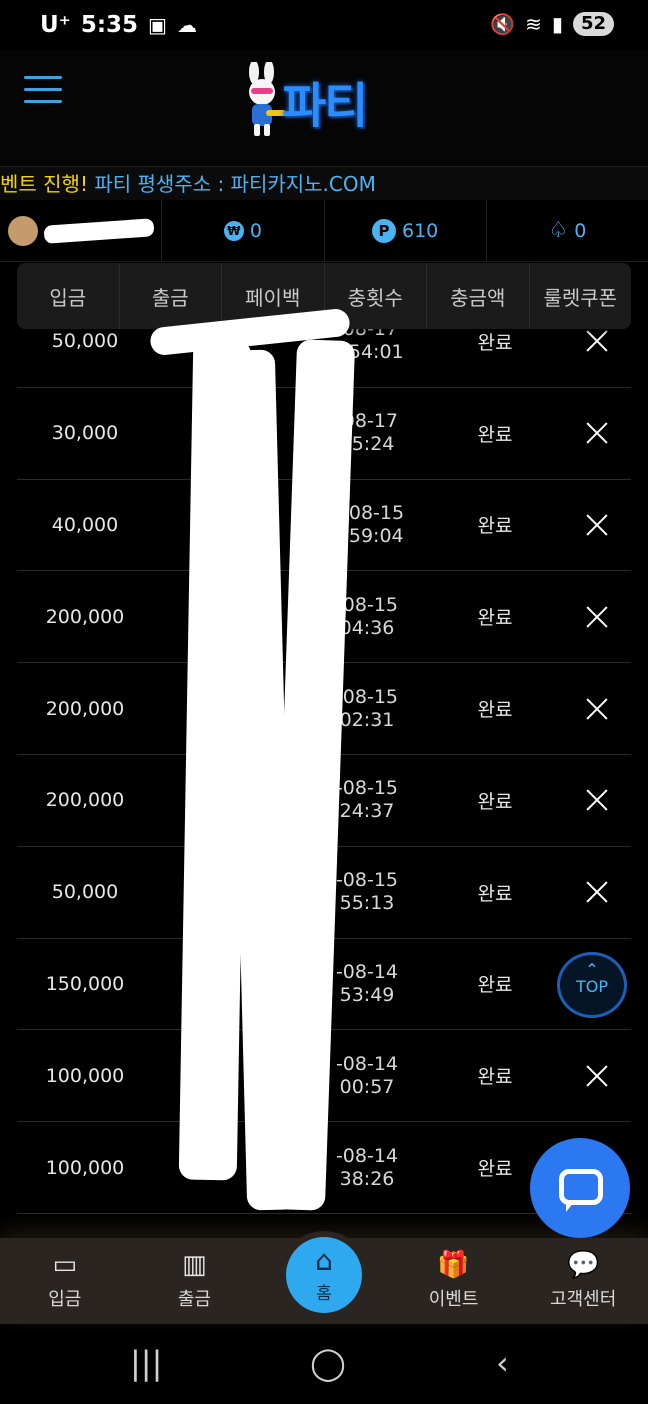 Image resolution: width=648 pixels, height=1404 pixels. Describe the element at coordinates (581, 296) in the screenshot. I see `tab-roulette-coupon: 룰렛쿠폰` at that location.